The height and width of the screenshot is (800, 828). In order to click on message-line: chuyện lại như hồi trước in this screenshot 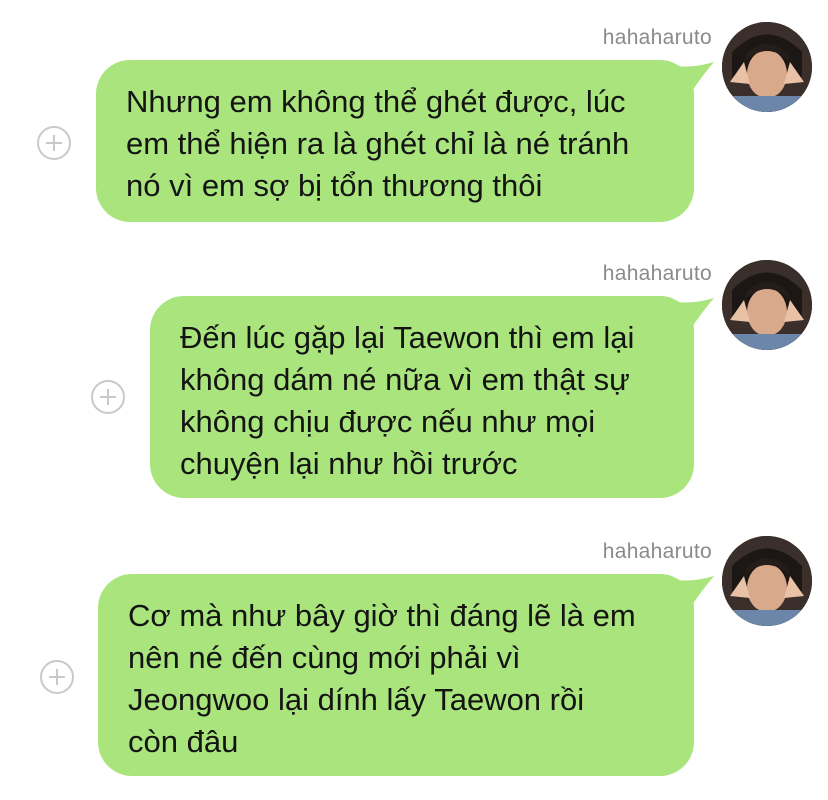, I will do `click(349, 463)`.